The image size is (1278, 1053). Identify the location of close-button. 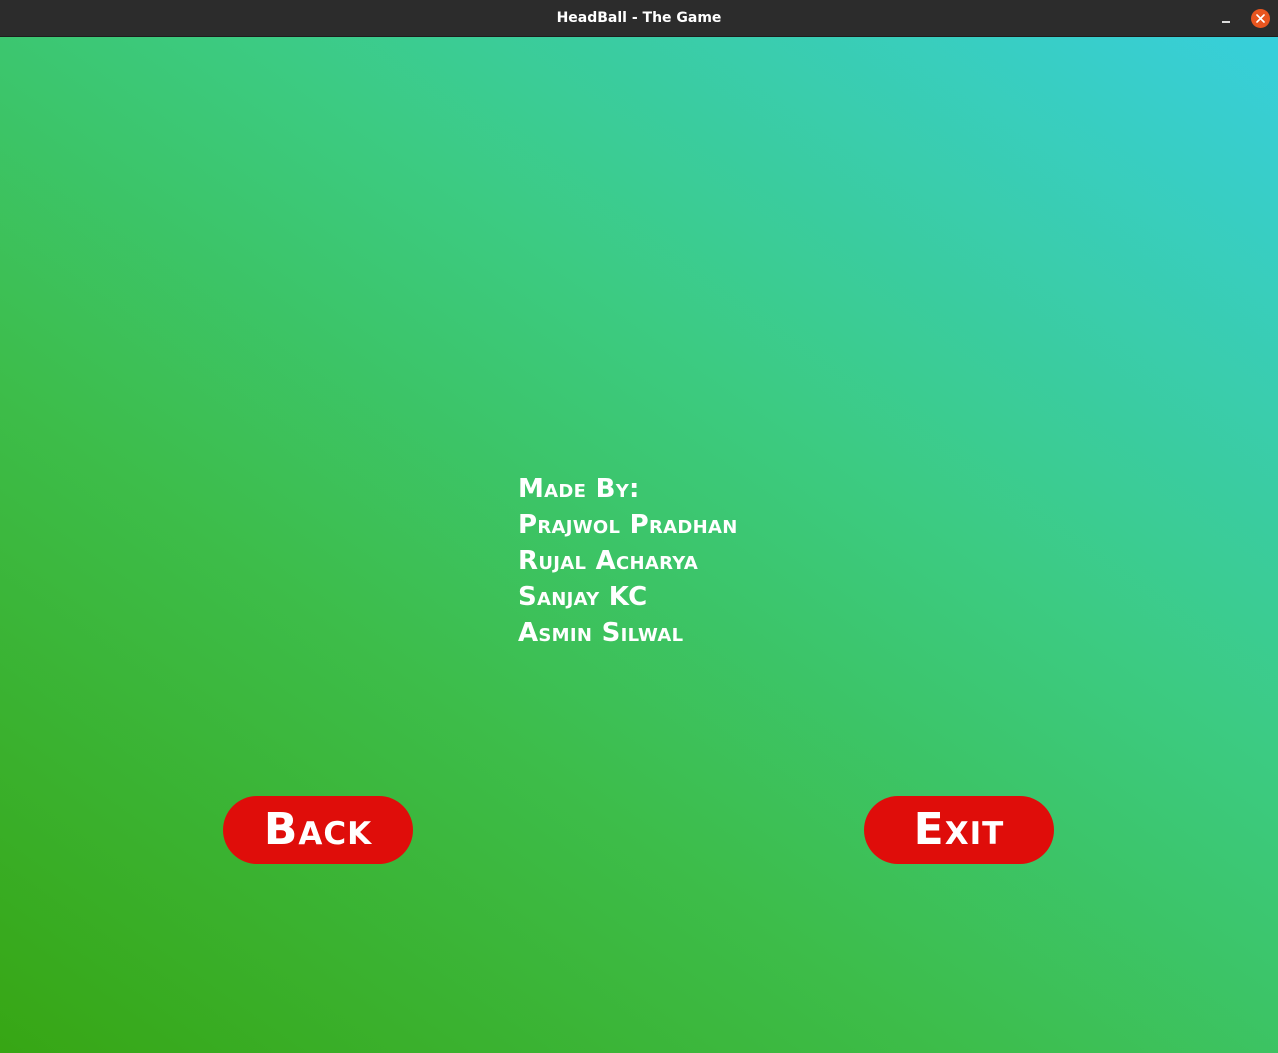
(1260, 18).